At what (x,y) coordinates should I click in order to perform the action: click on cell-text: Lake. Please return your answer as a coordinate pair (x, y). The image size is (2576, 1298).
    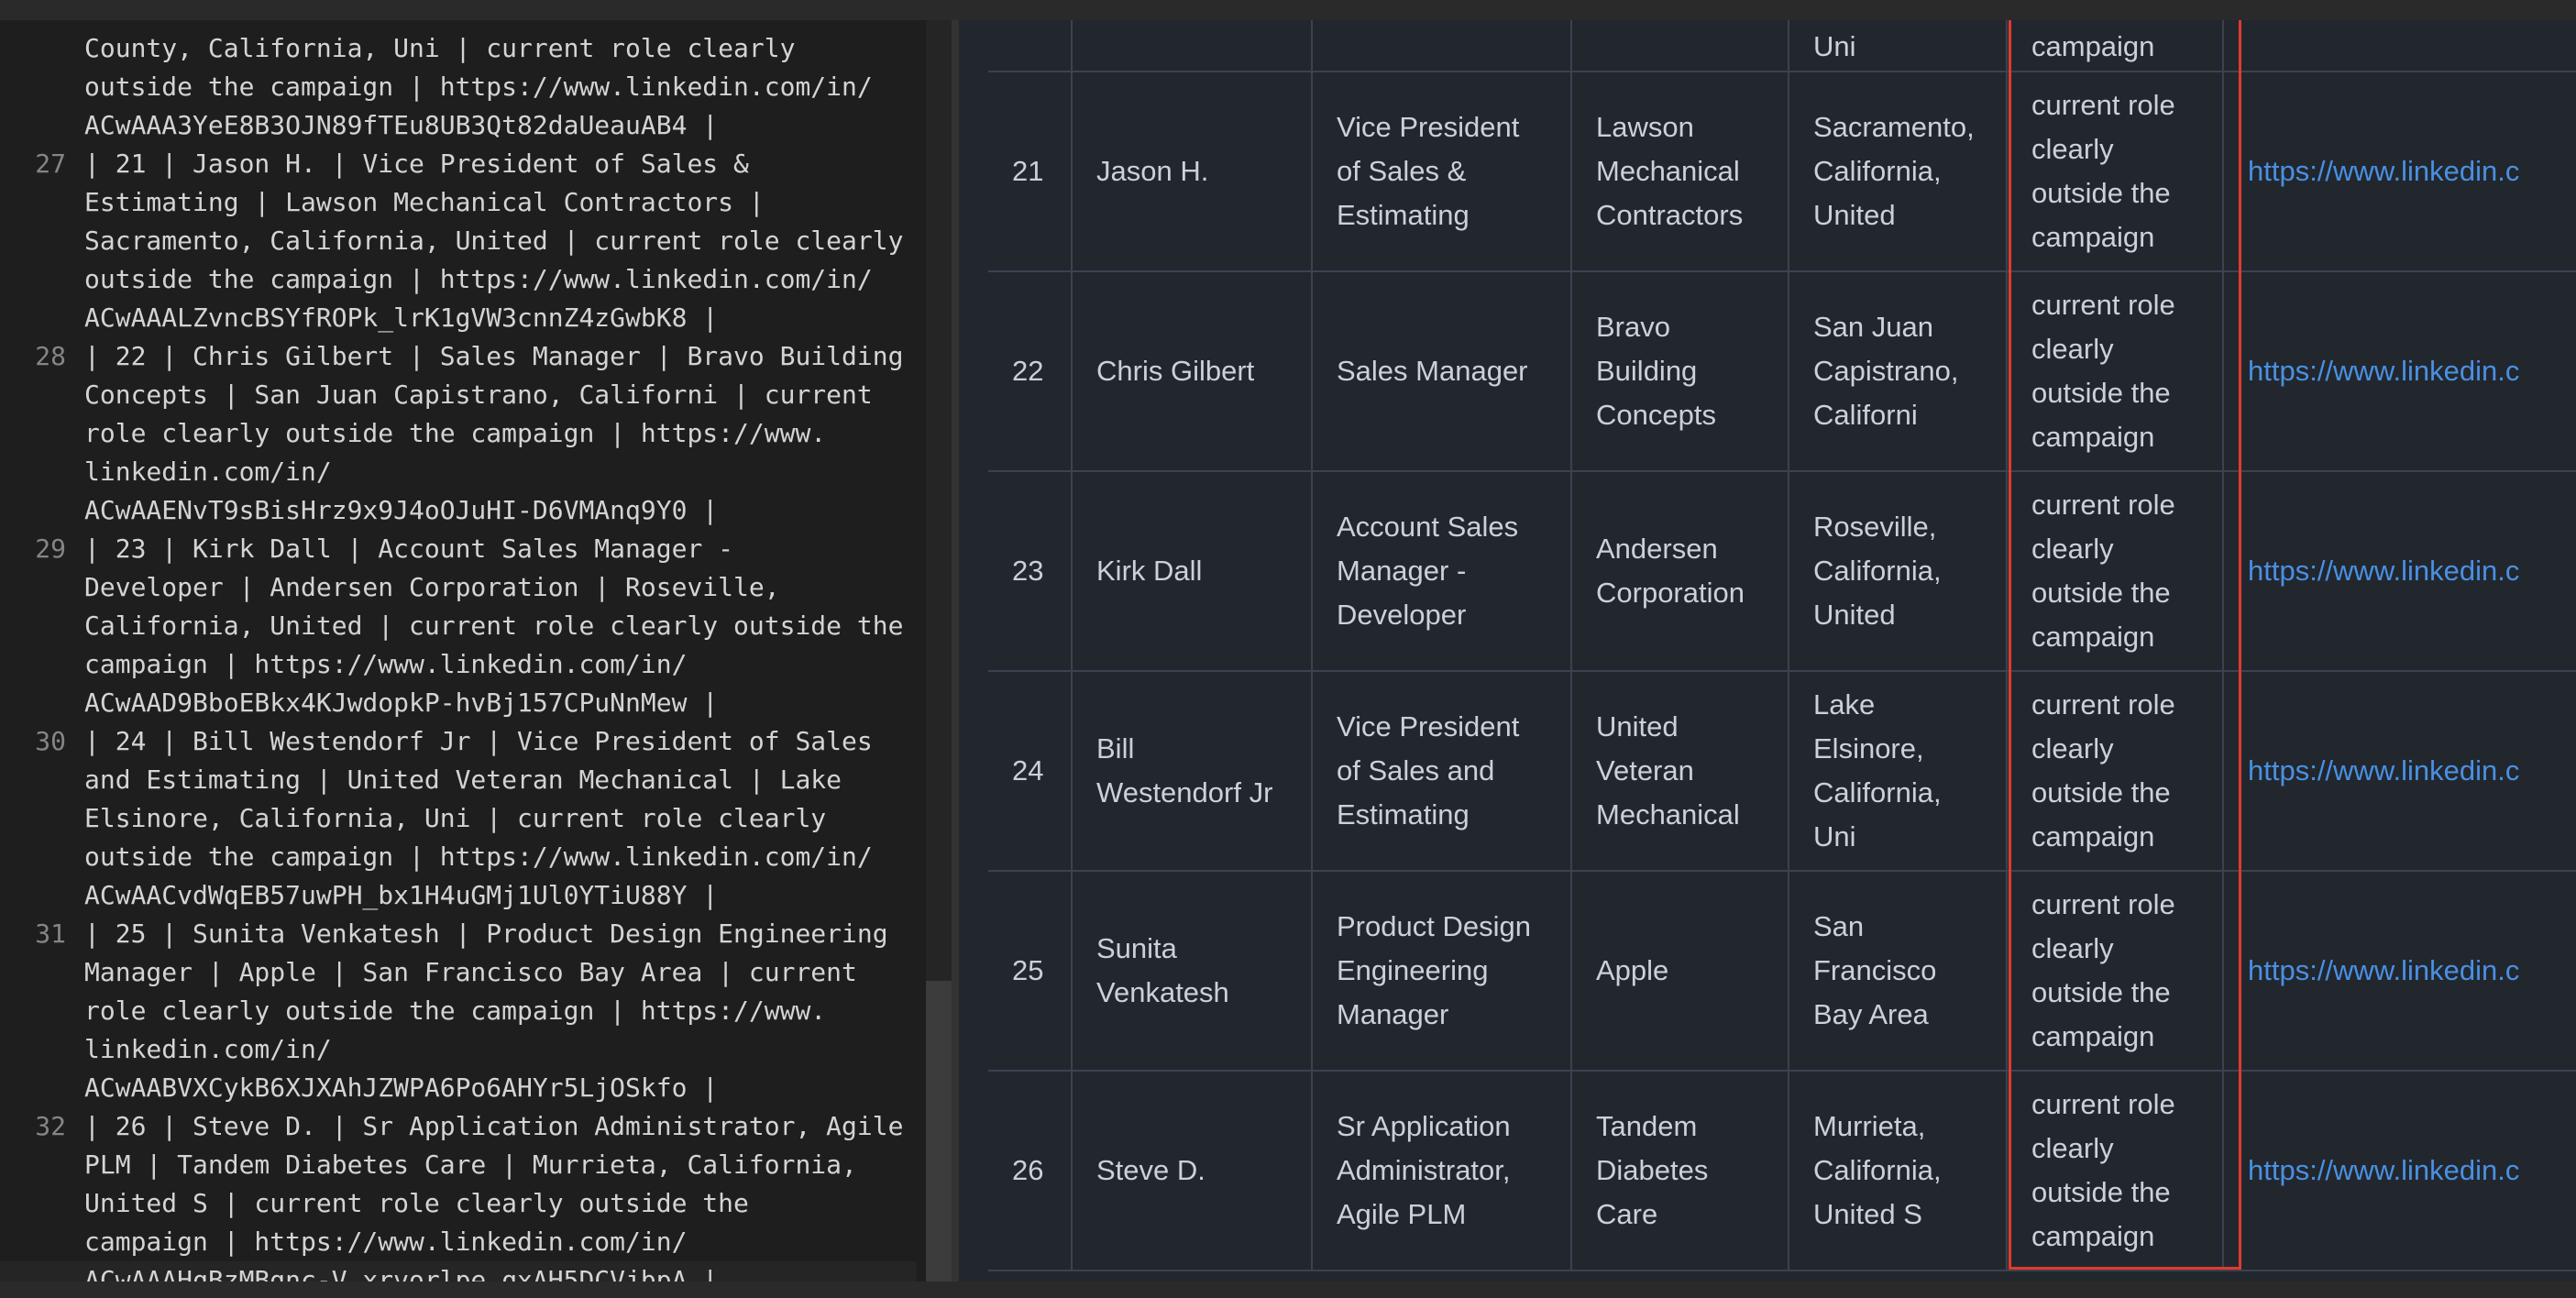
    Looking at the image, I should click on (1844, 704).